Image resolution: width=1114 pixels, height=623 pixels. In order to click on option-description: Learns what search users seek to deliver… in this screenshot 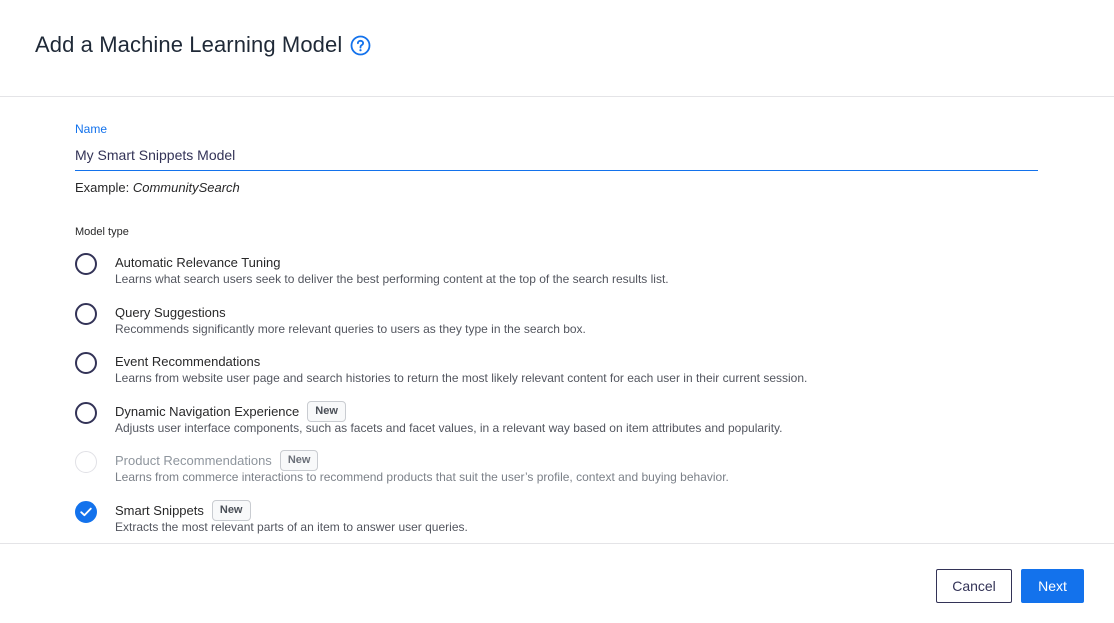, I will do `click(392, 279)`.